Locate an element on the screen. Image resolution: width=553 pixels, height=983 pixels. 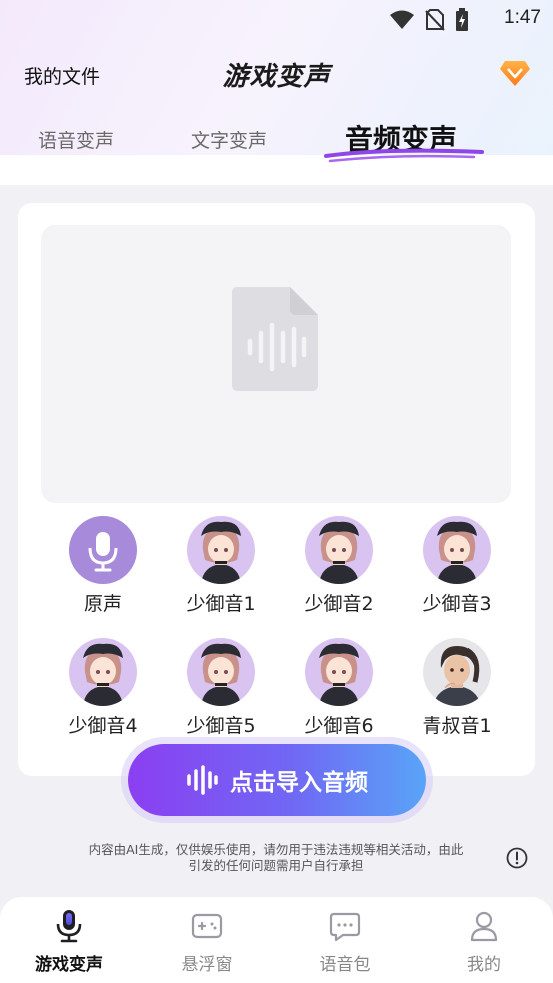
info-icon is located at coordinates (517, 858).